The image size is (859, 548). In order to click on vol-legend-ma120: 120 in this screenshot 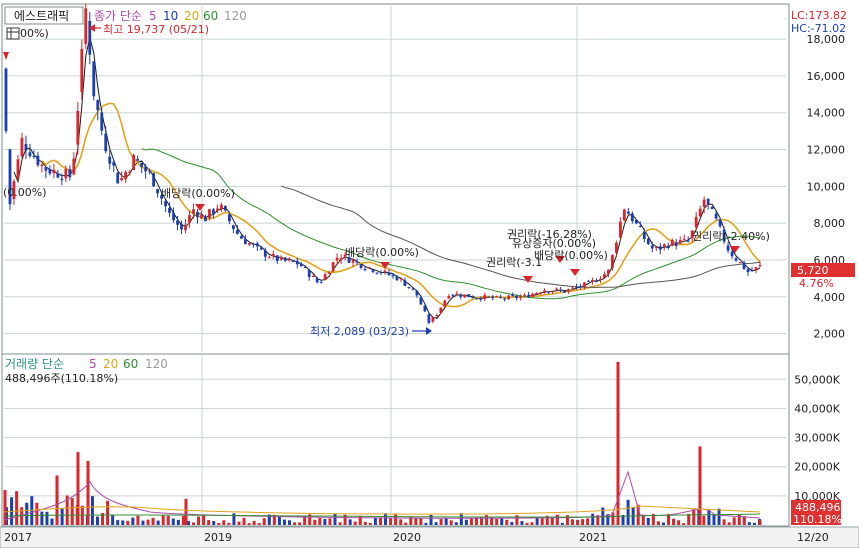, I will do `click(156, 364)`.